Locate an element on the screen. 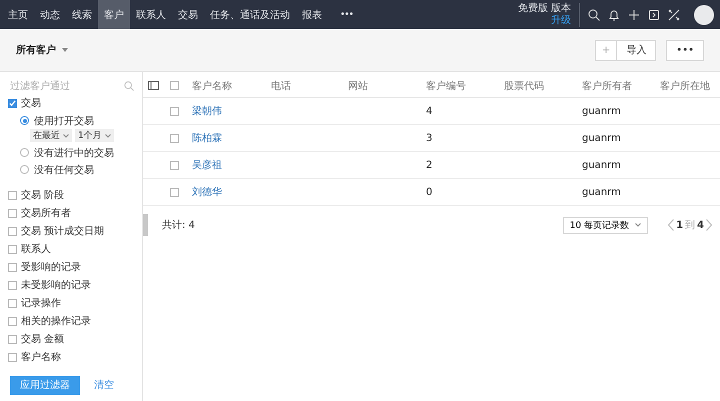 The height and width of the screenshot is (401, 720). column-header: 网站 is located at coordinates (387, 85).